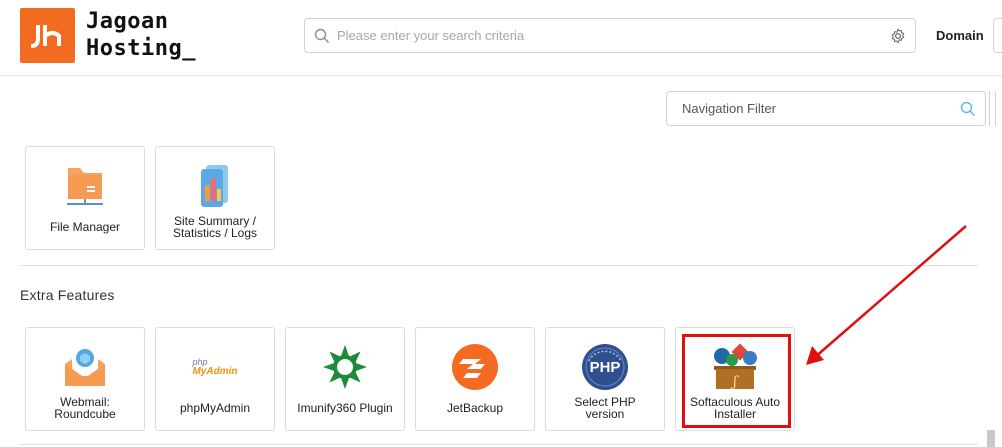 The height and width of the screenshot is (447, 1002). What do you see at coordinates (215, 186) in the screenshot?
I see `statistics-icon` at bounding box center [215, 186].